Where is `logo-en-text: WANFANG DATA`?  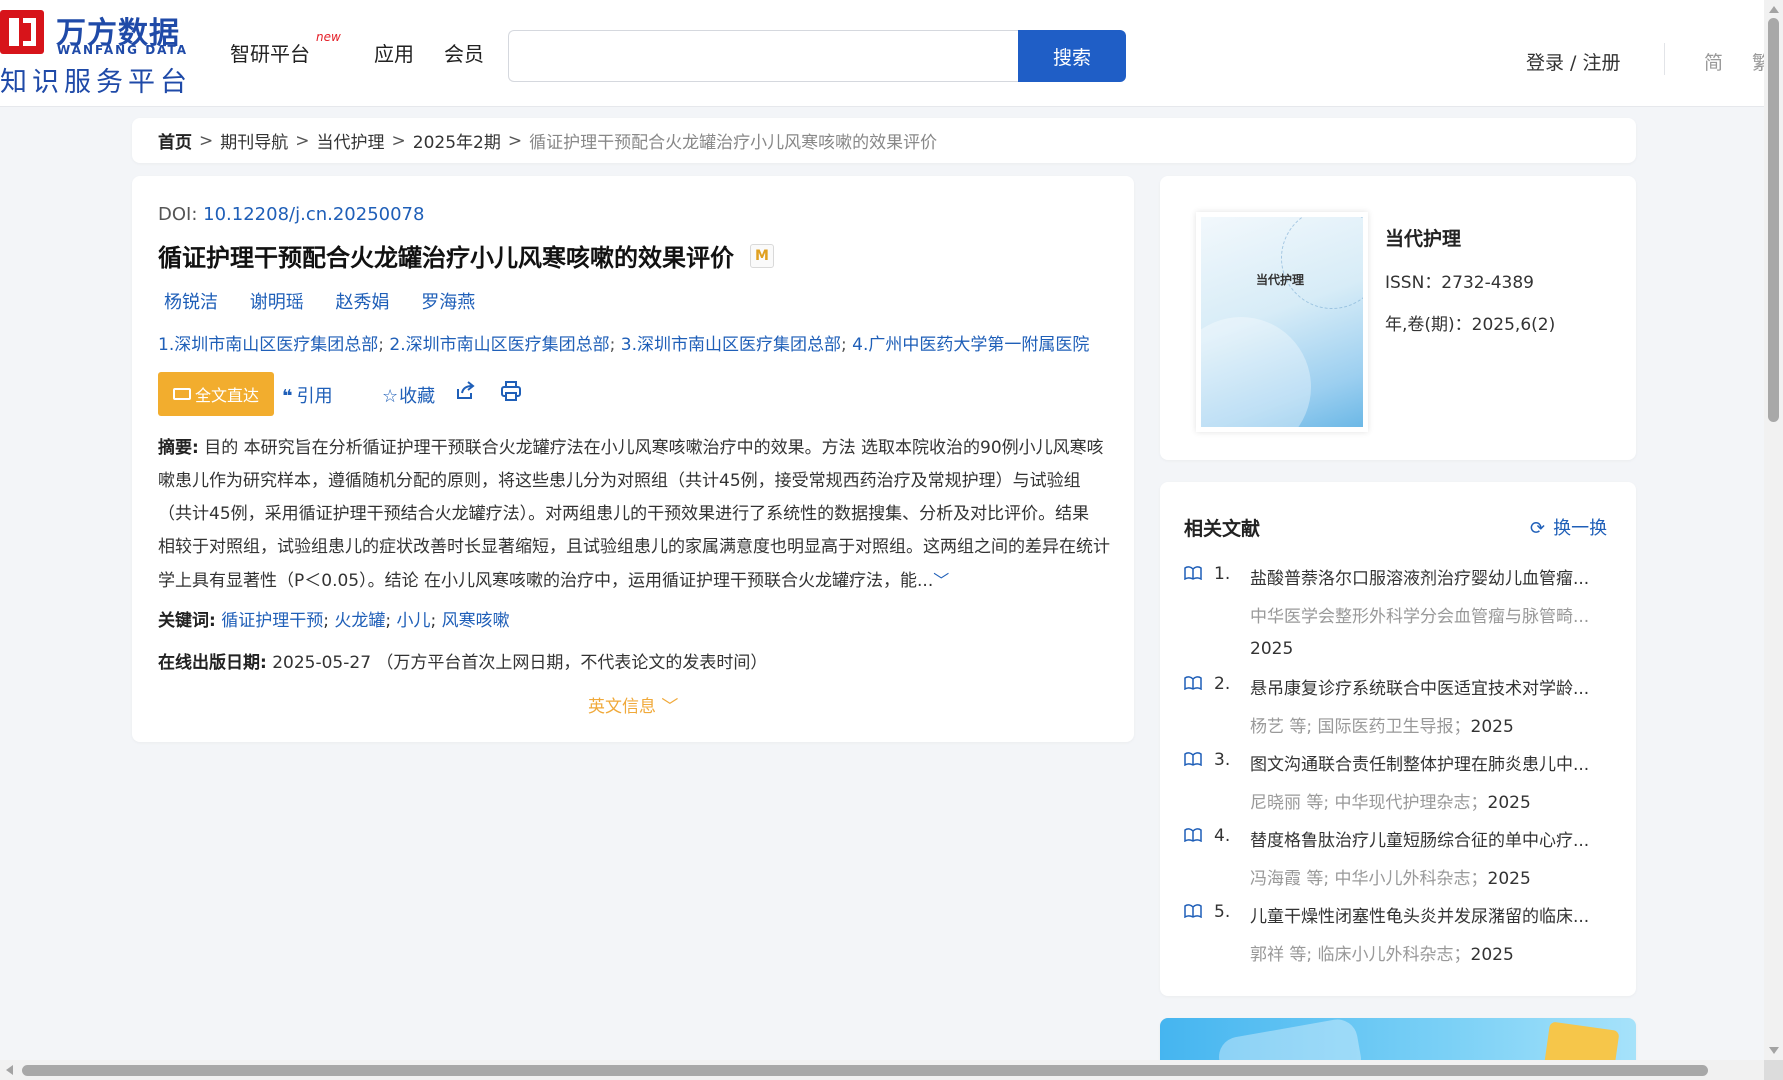 logo-en-text: WANFANG DATA is located at coordinates (123, 50).